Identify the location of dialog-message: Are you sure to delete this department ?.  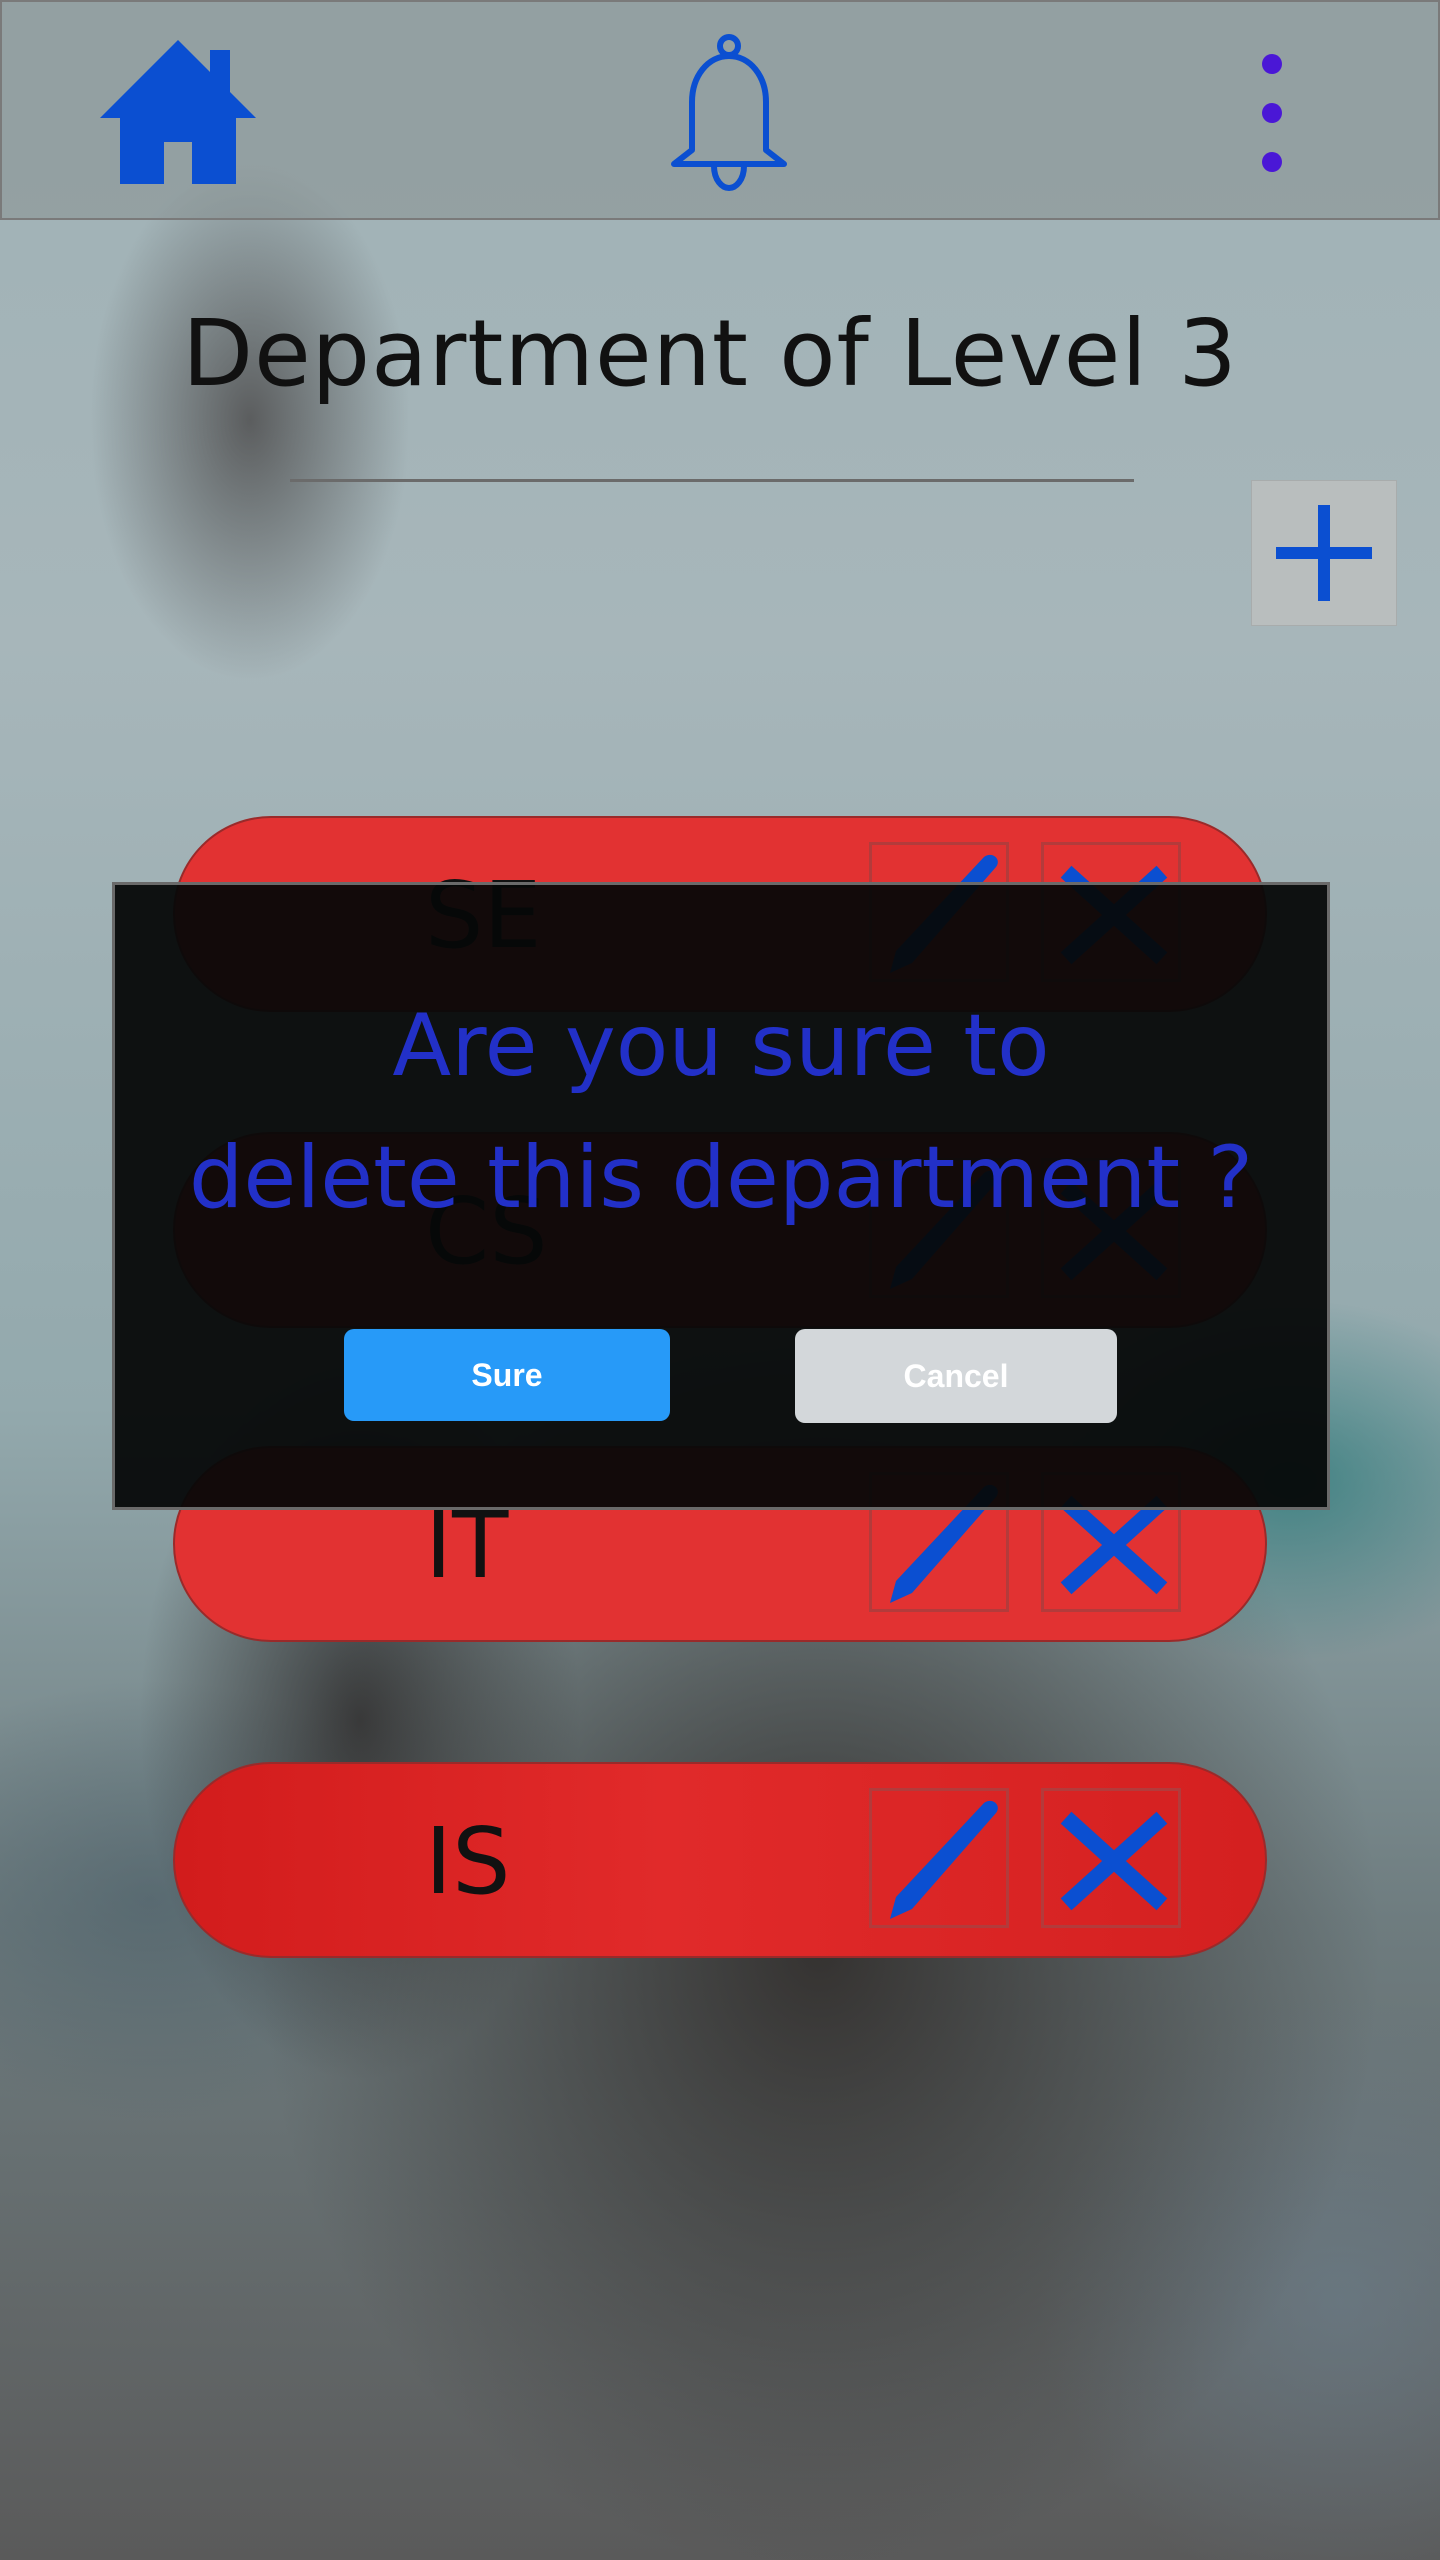
(721, 1112).